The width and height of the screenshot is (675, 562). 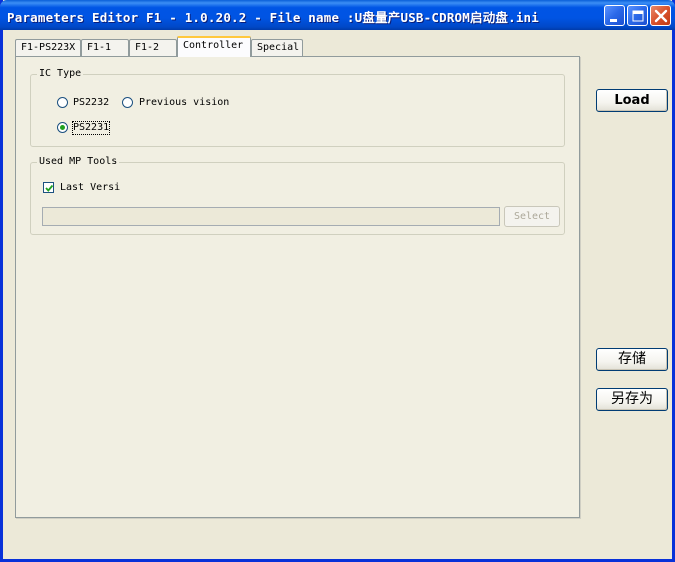 I want to click on save-button: 存储, so click(x=632, y=359).